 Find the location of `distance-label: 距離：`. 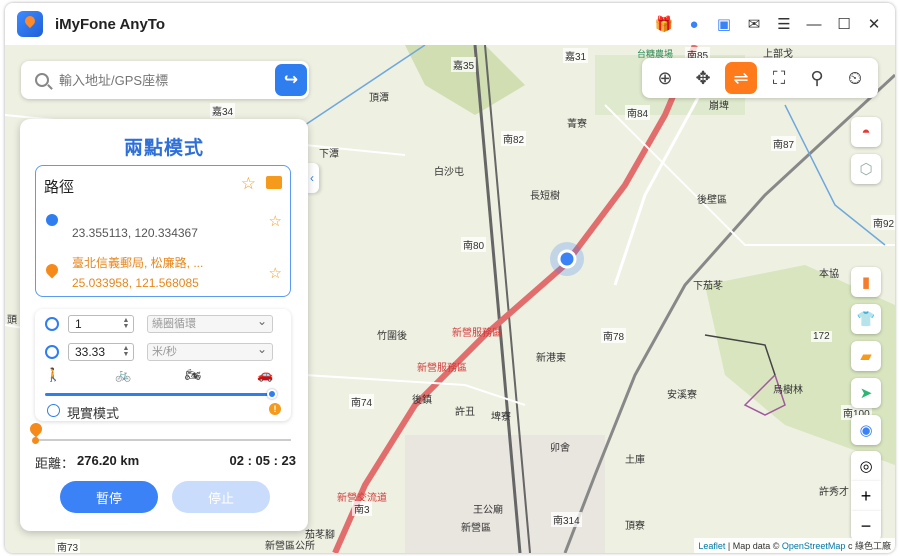

distance-label: 距離： is located at coordinates (55, 463).